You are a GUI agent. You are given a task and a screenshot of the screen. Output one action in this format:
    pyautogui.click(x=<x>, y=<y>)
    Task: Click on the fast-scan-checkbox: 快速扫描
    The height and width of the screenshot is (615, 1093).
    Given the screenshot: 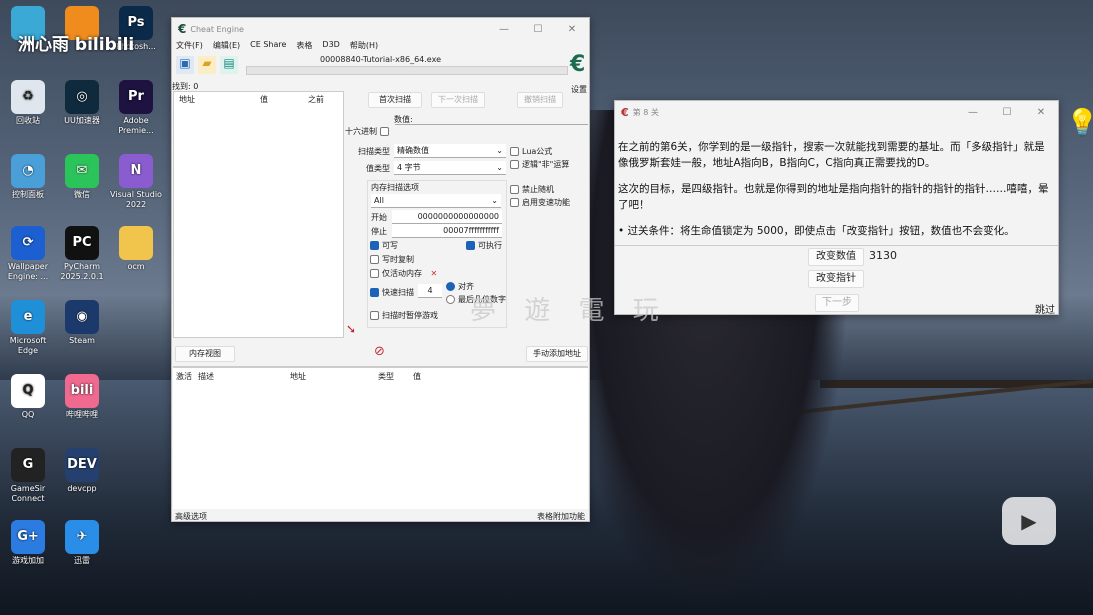 What is the action you would take?
    pyautogui.click(x=392, y=292)
    